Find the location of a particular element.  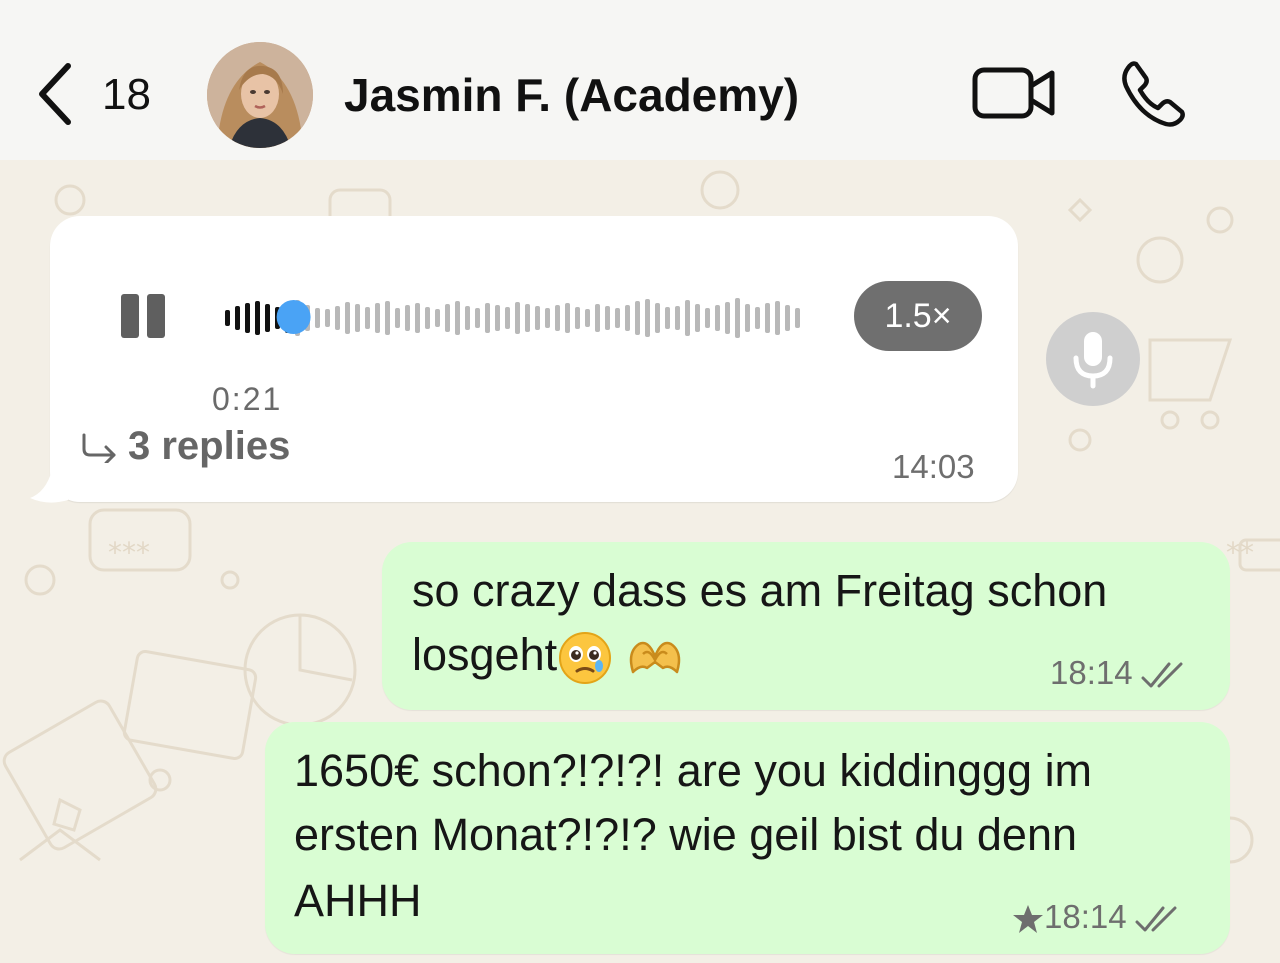

phone-call-icon is located at coordinates (1153, 93).